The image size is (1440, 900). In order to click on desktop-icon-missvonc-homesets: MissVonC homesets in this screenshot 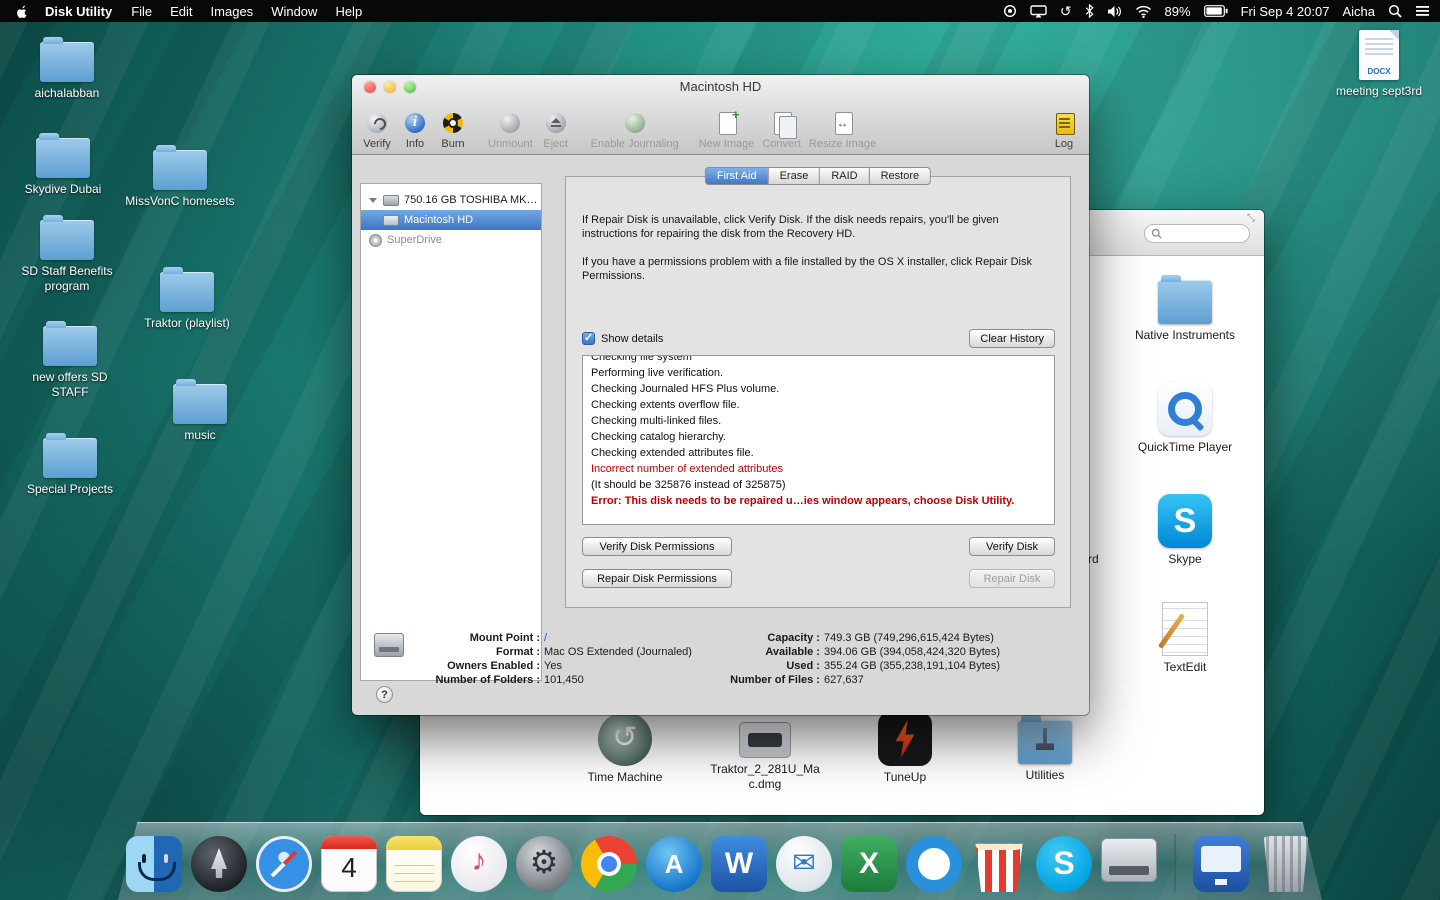, I will do `click(180, 176)`.